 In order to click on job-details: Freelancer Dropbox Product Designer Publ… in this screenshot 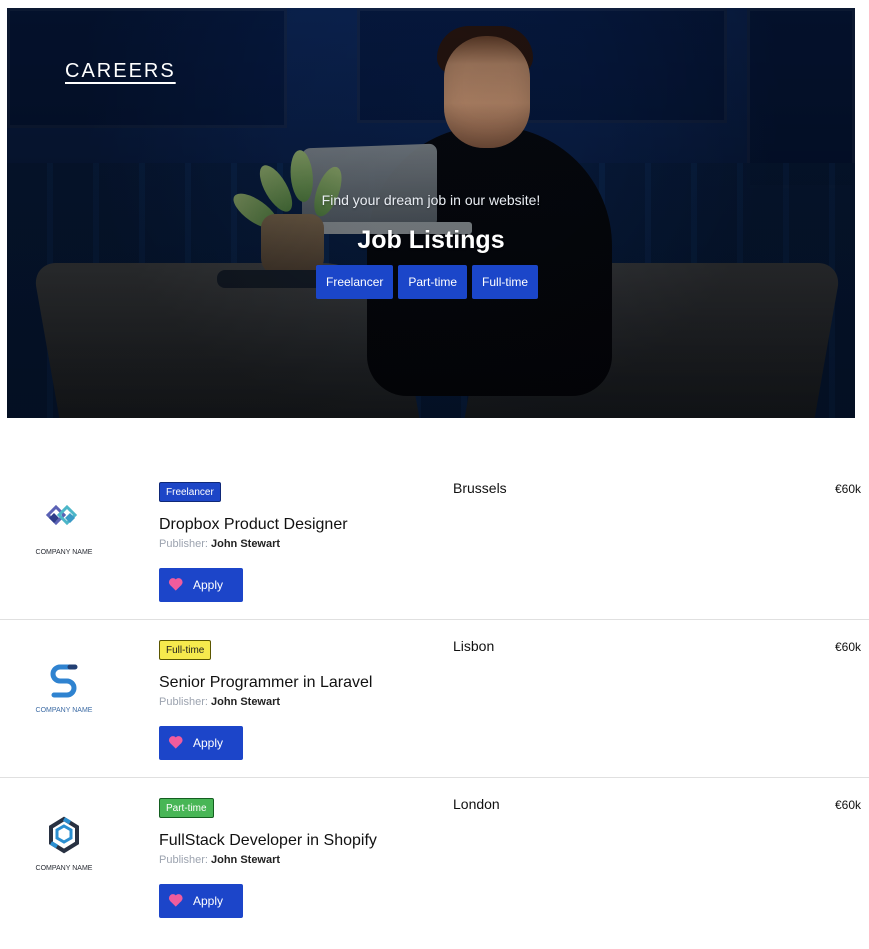, I will do `click(289, 541)`.